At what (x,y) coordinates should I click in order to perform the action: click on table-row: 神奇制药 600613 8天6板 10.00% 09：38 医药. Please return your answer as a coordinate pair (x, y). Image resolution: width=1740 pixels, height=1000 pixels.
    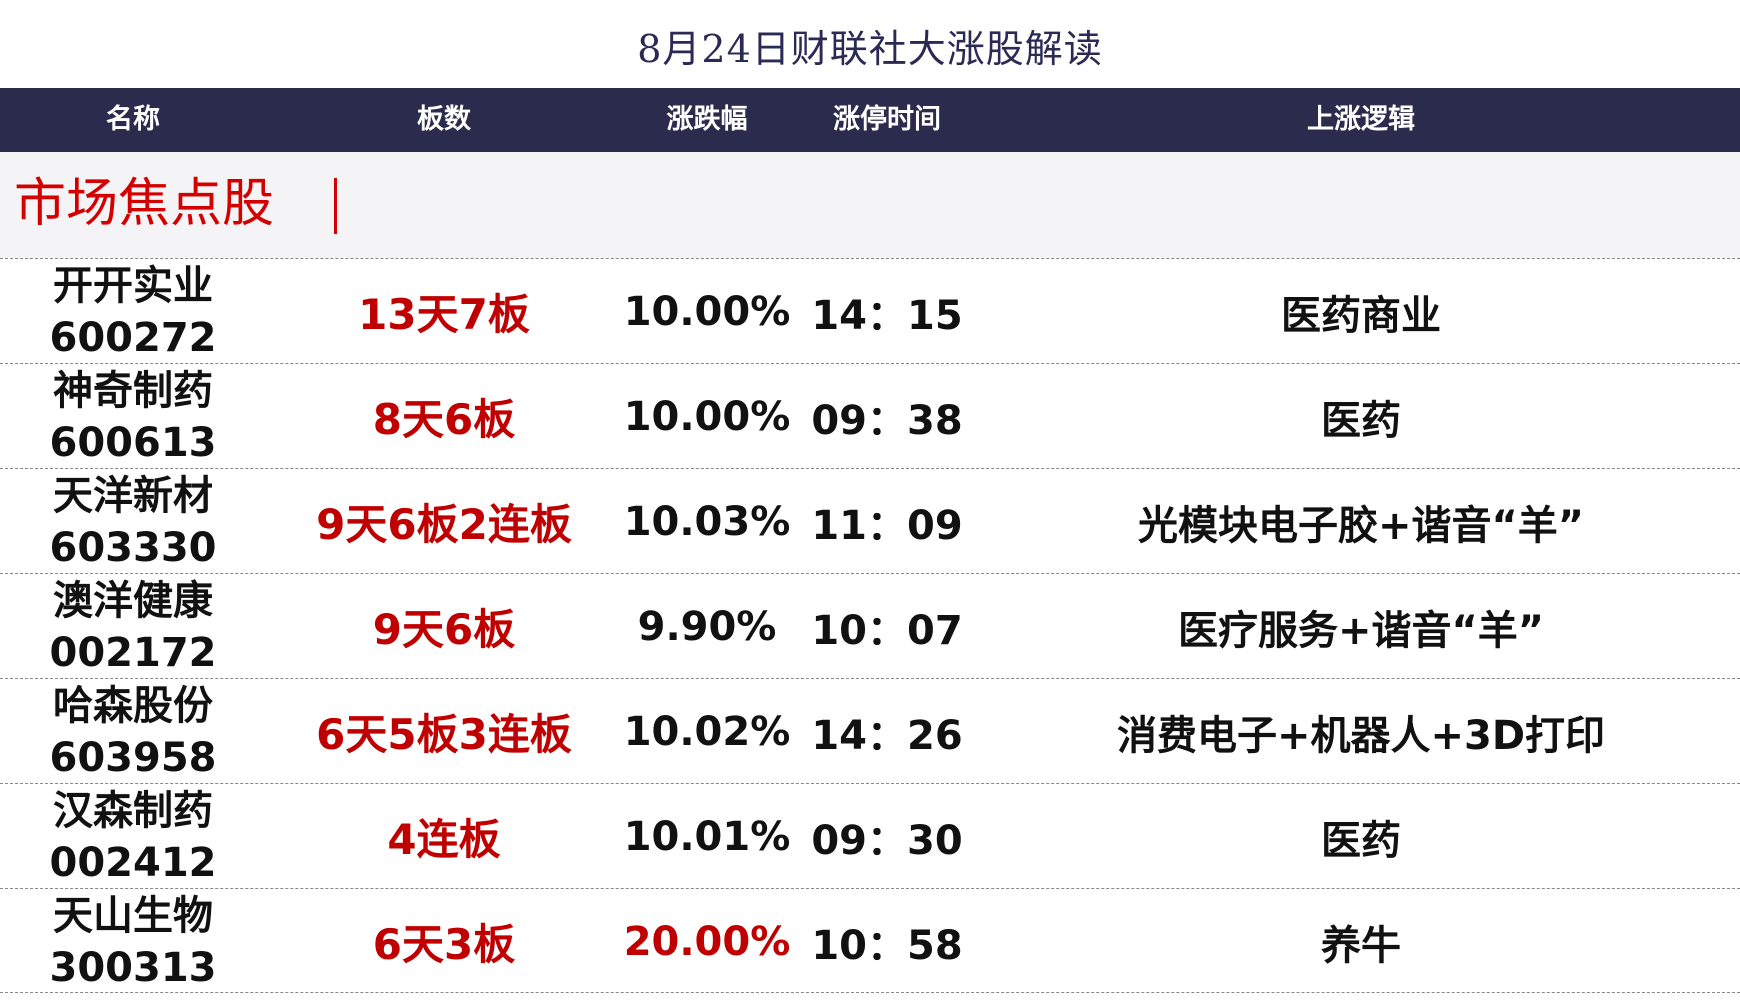
    Looking at the image, I should click on (870, 415).